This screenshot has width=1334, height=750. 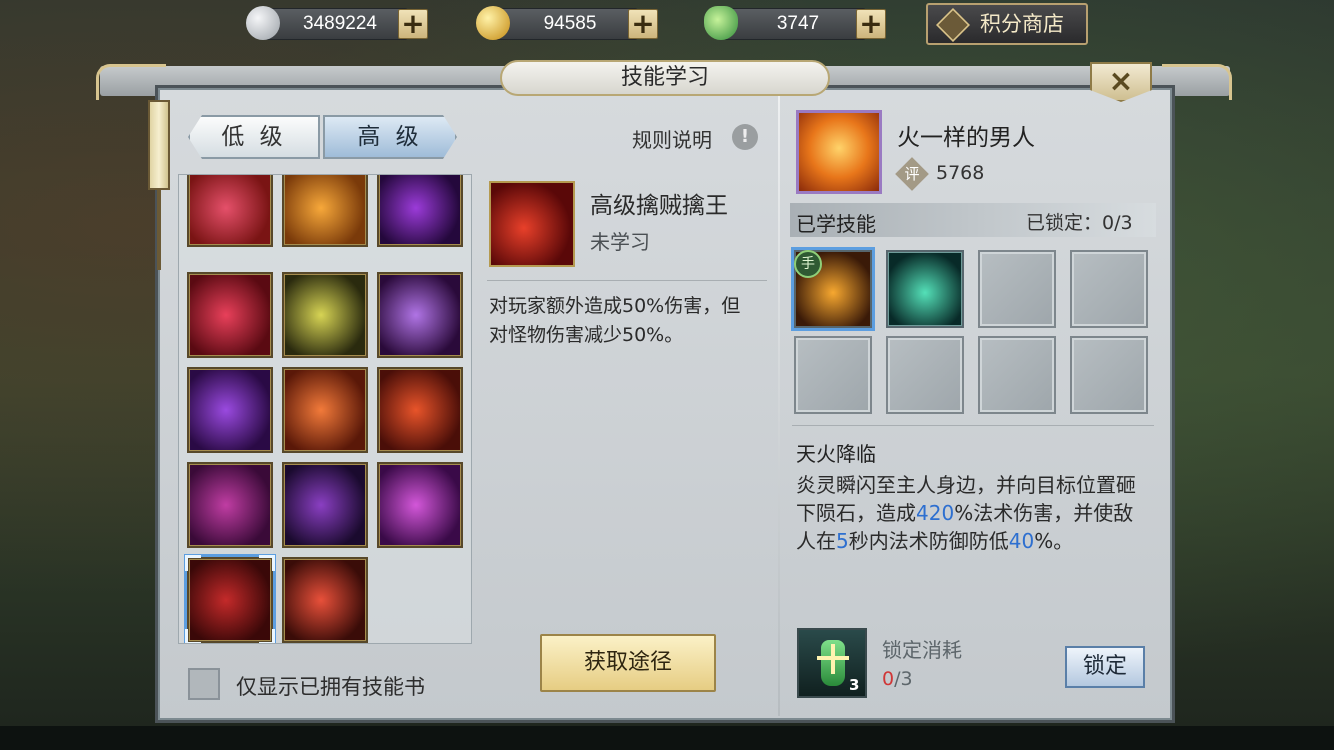 I want to click on owned-only-label: 仅显示已拥有技能书, so click(x=330, y=687).